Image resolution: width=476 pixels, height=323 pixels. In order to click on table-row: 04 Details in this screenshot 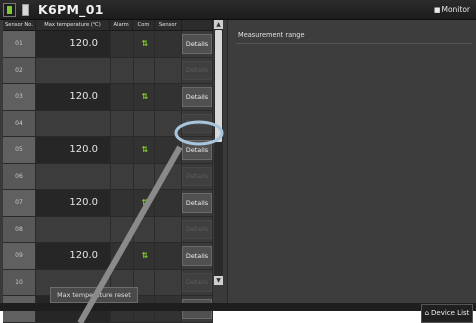, I will do `click(108, 123)`.